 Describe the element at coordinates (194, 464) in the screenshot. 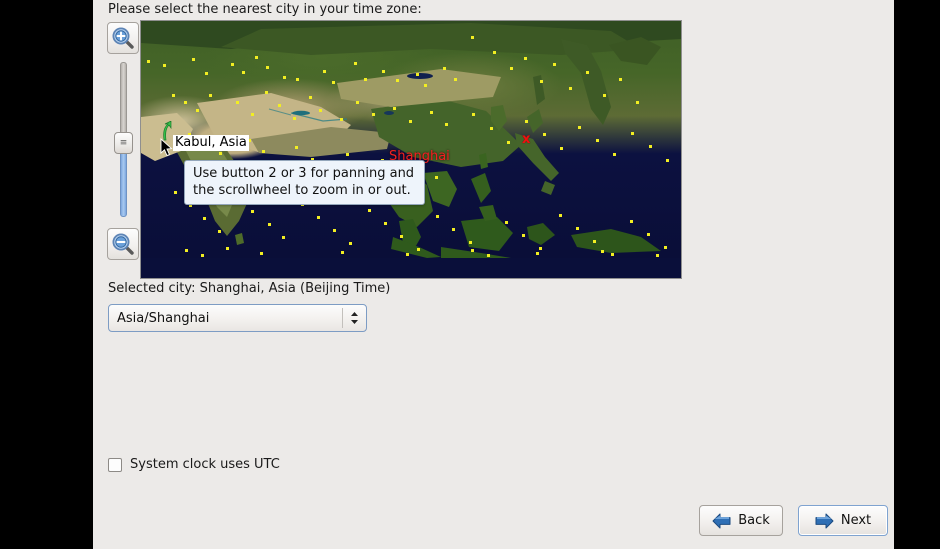

I see `utc-checkbox-row: System clock uses UTC` at that location.